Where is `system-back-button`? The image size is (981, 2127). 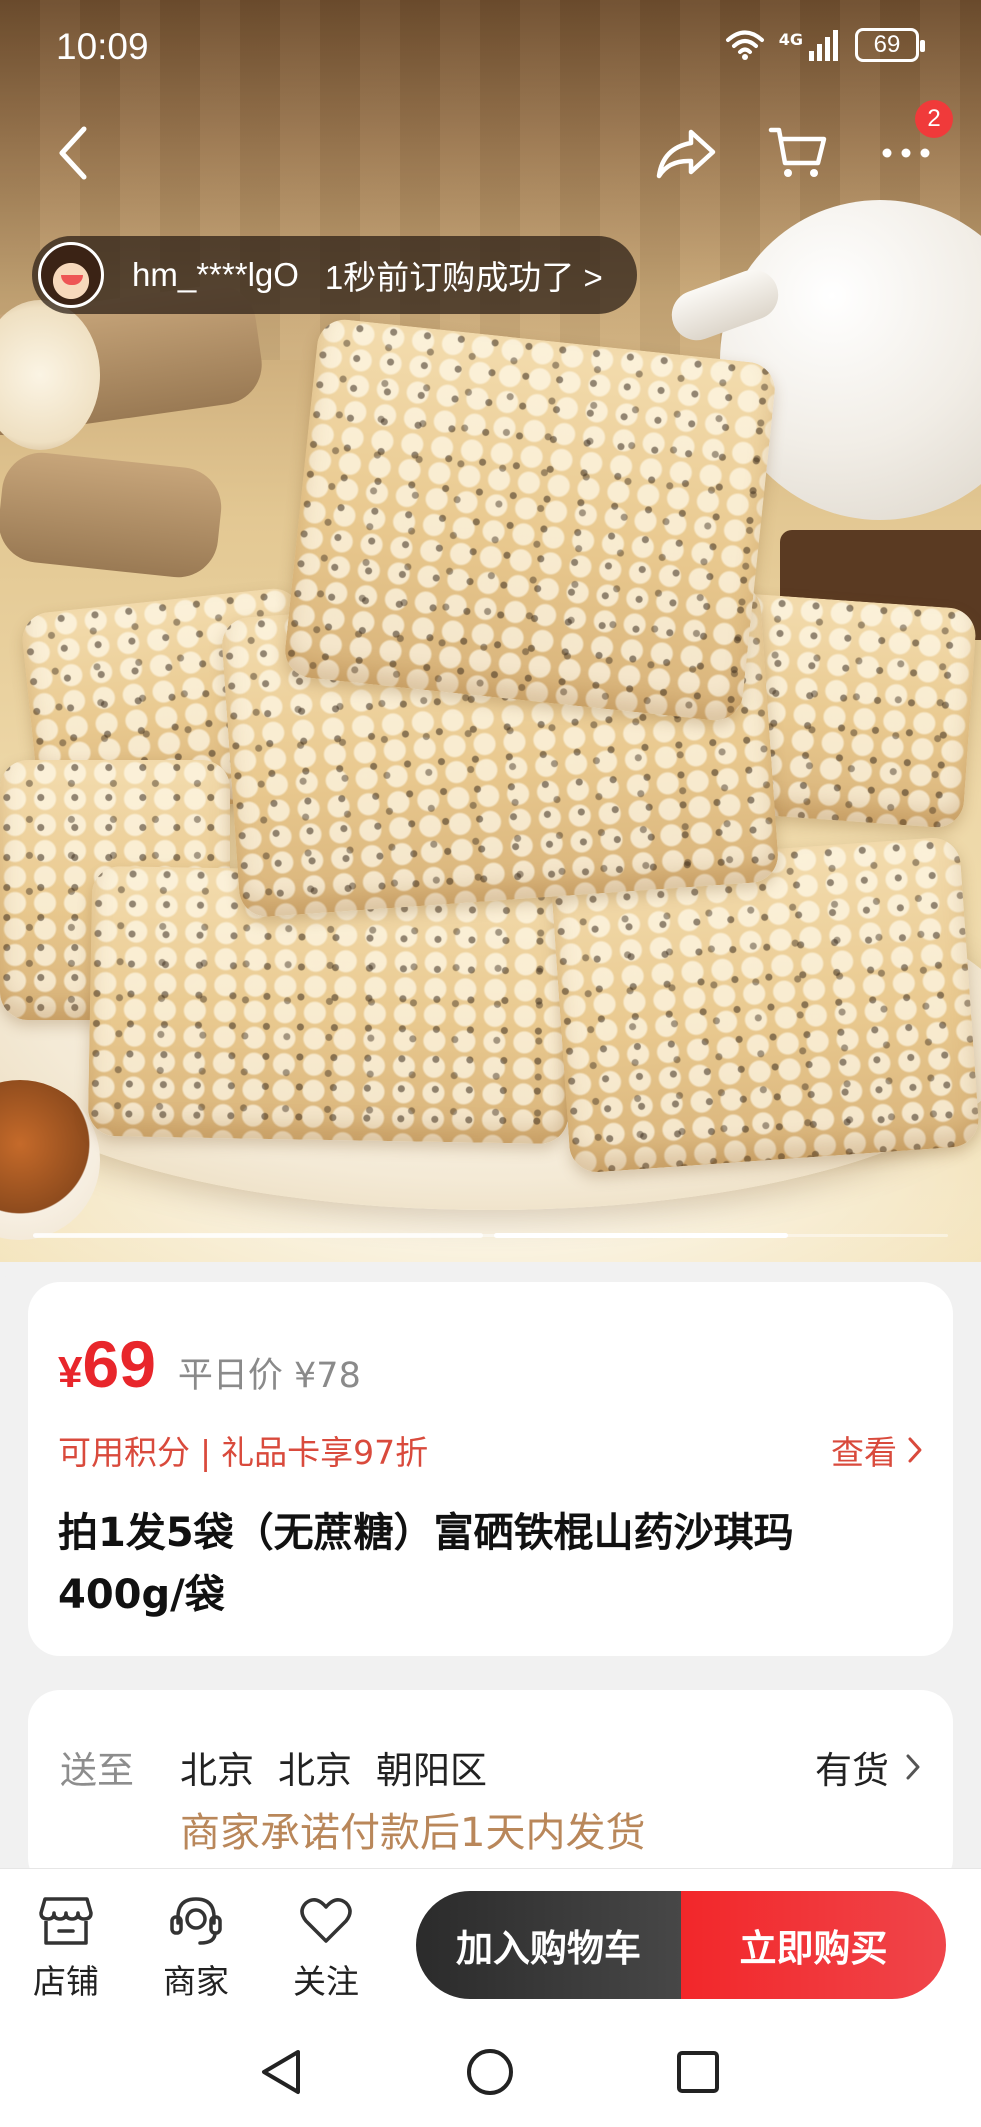 system-back-button is located at coordinates (282, 2072).